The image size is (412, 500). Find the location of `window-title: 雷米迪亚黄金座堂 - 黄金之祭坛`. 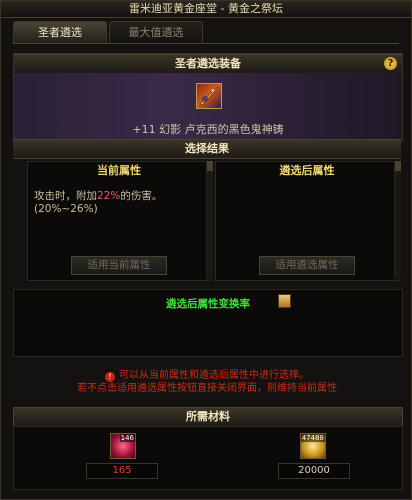

window-title: 雷米迪亚黄金座堂 - 黄金之祭坛 is located at coordinates (206, 9).